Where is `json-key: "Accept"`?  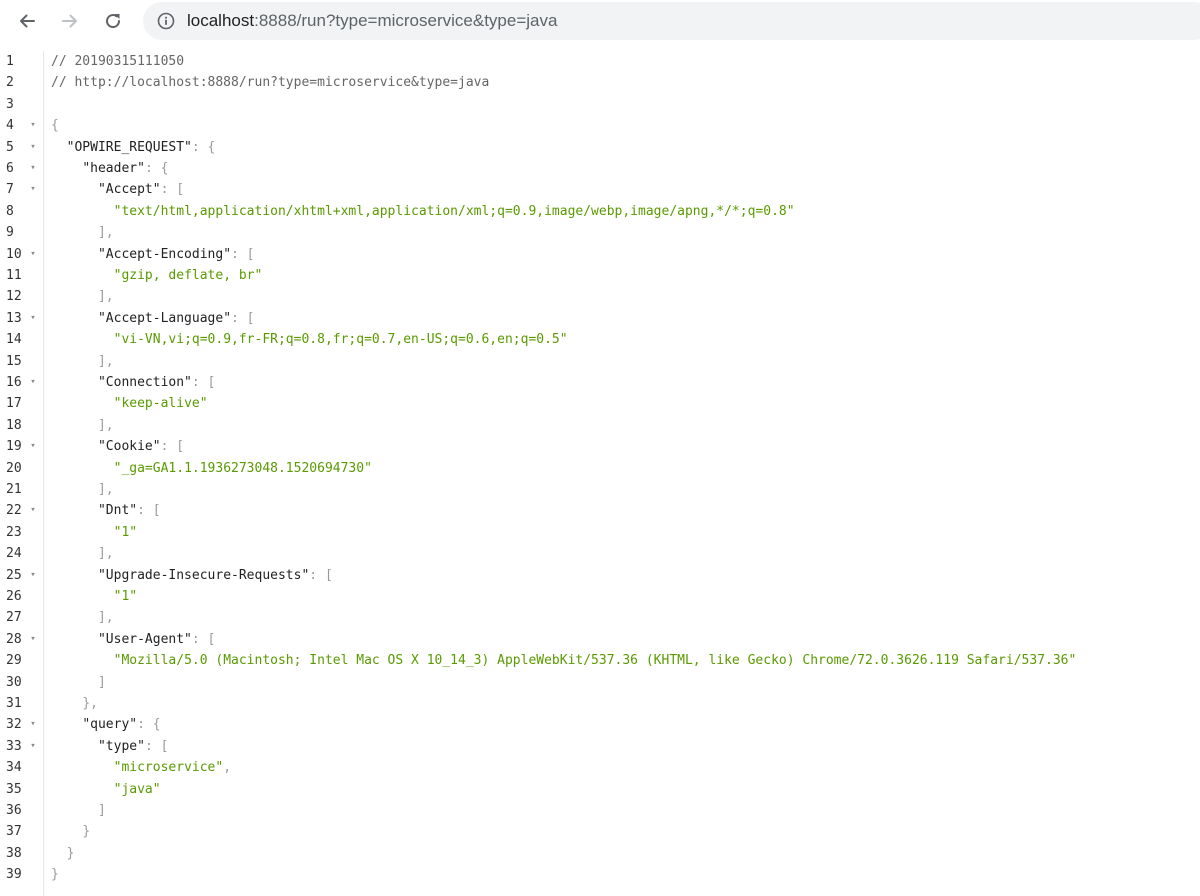 json-key: "Accept" is located at coordinates (129, 190).